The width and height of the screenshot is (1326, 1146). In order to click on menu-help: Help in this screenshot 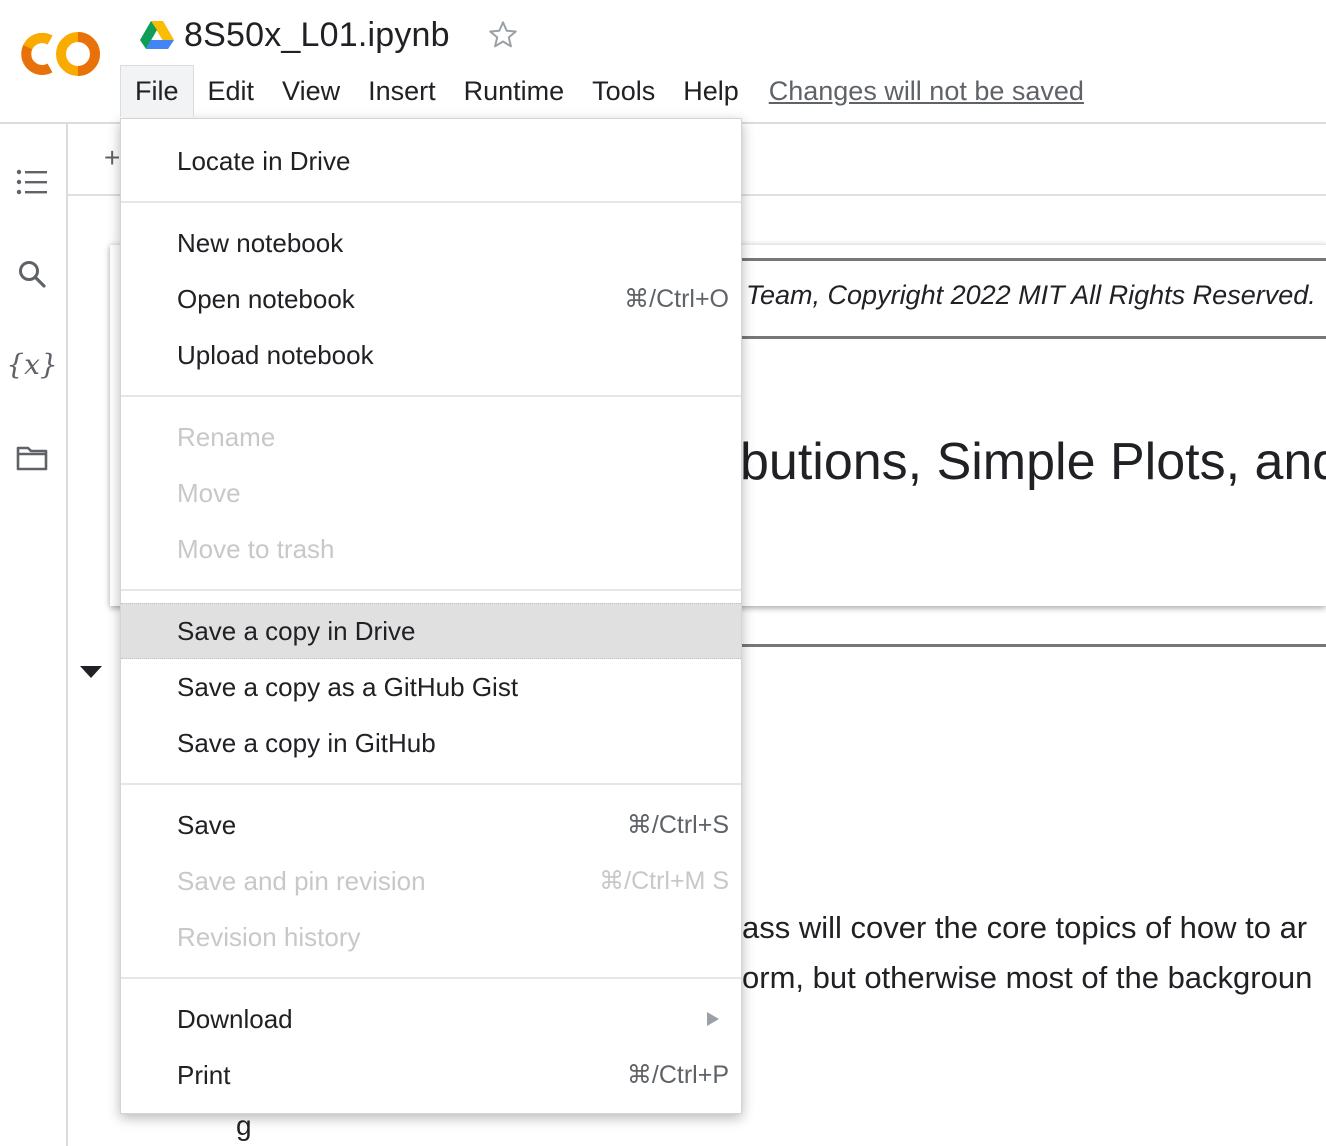, I will do `click(711, 91)`.